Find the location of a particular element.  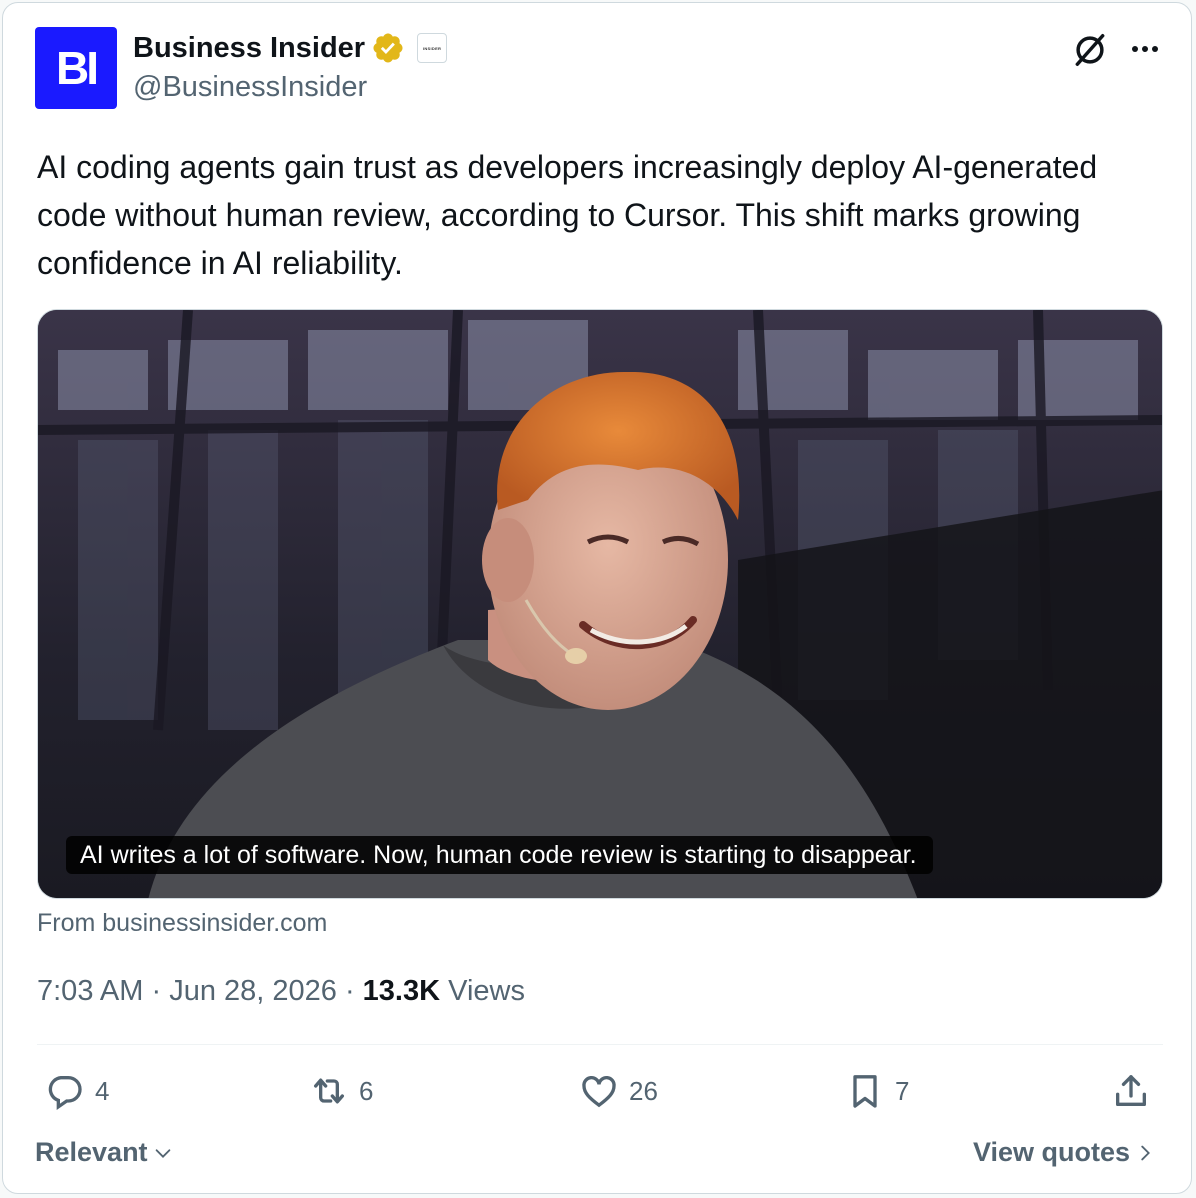

share-icon is located at coordinates (1131, 1090).